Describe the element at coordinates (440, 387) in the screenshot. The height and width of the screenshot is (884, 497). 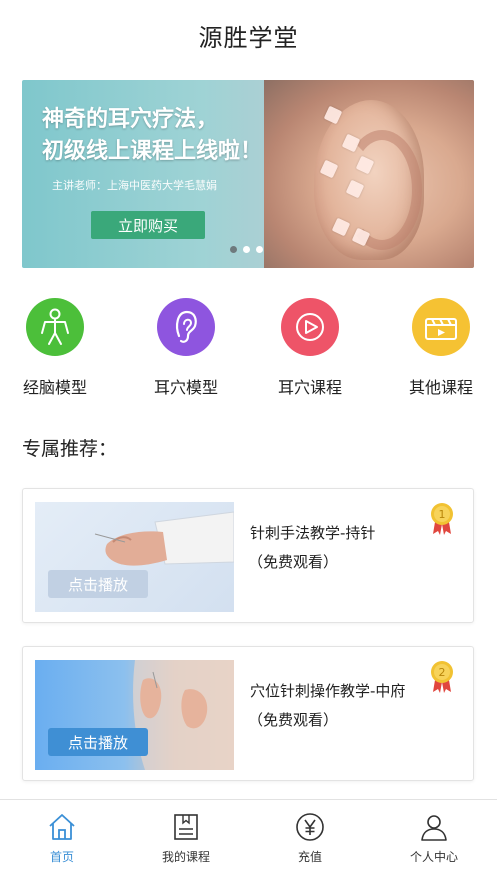
I see `category-label: 其他课程` at that location.